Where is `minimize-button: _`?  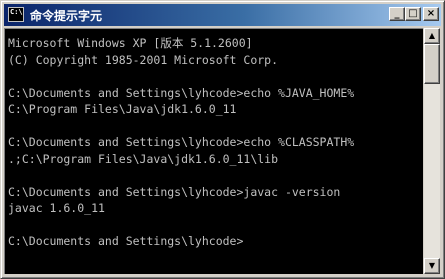
minimize-button: _ is located at coordinates (397, 14).